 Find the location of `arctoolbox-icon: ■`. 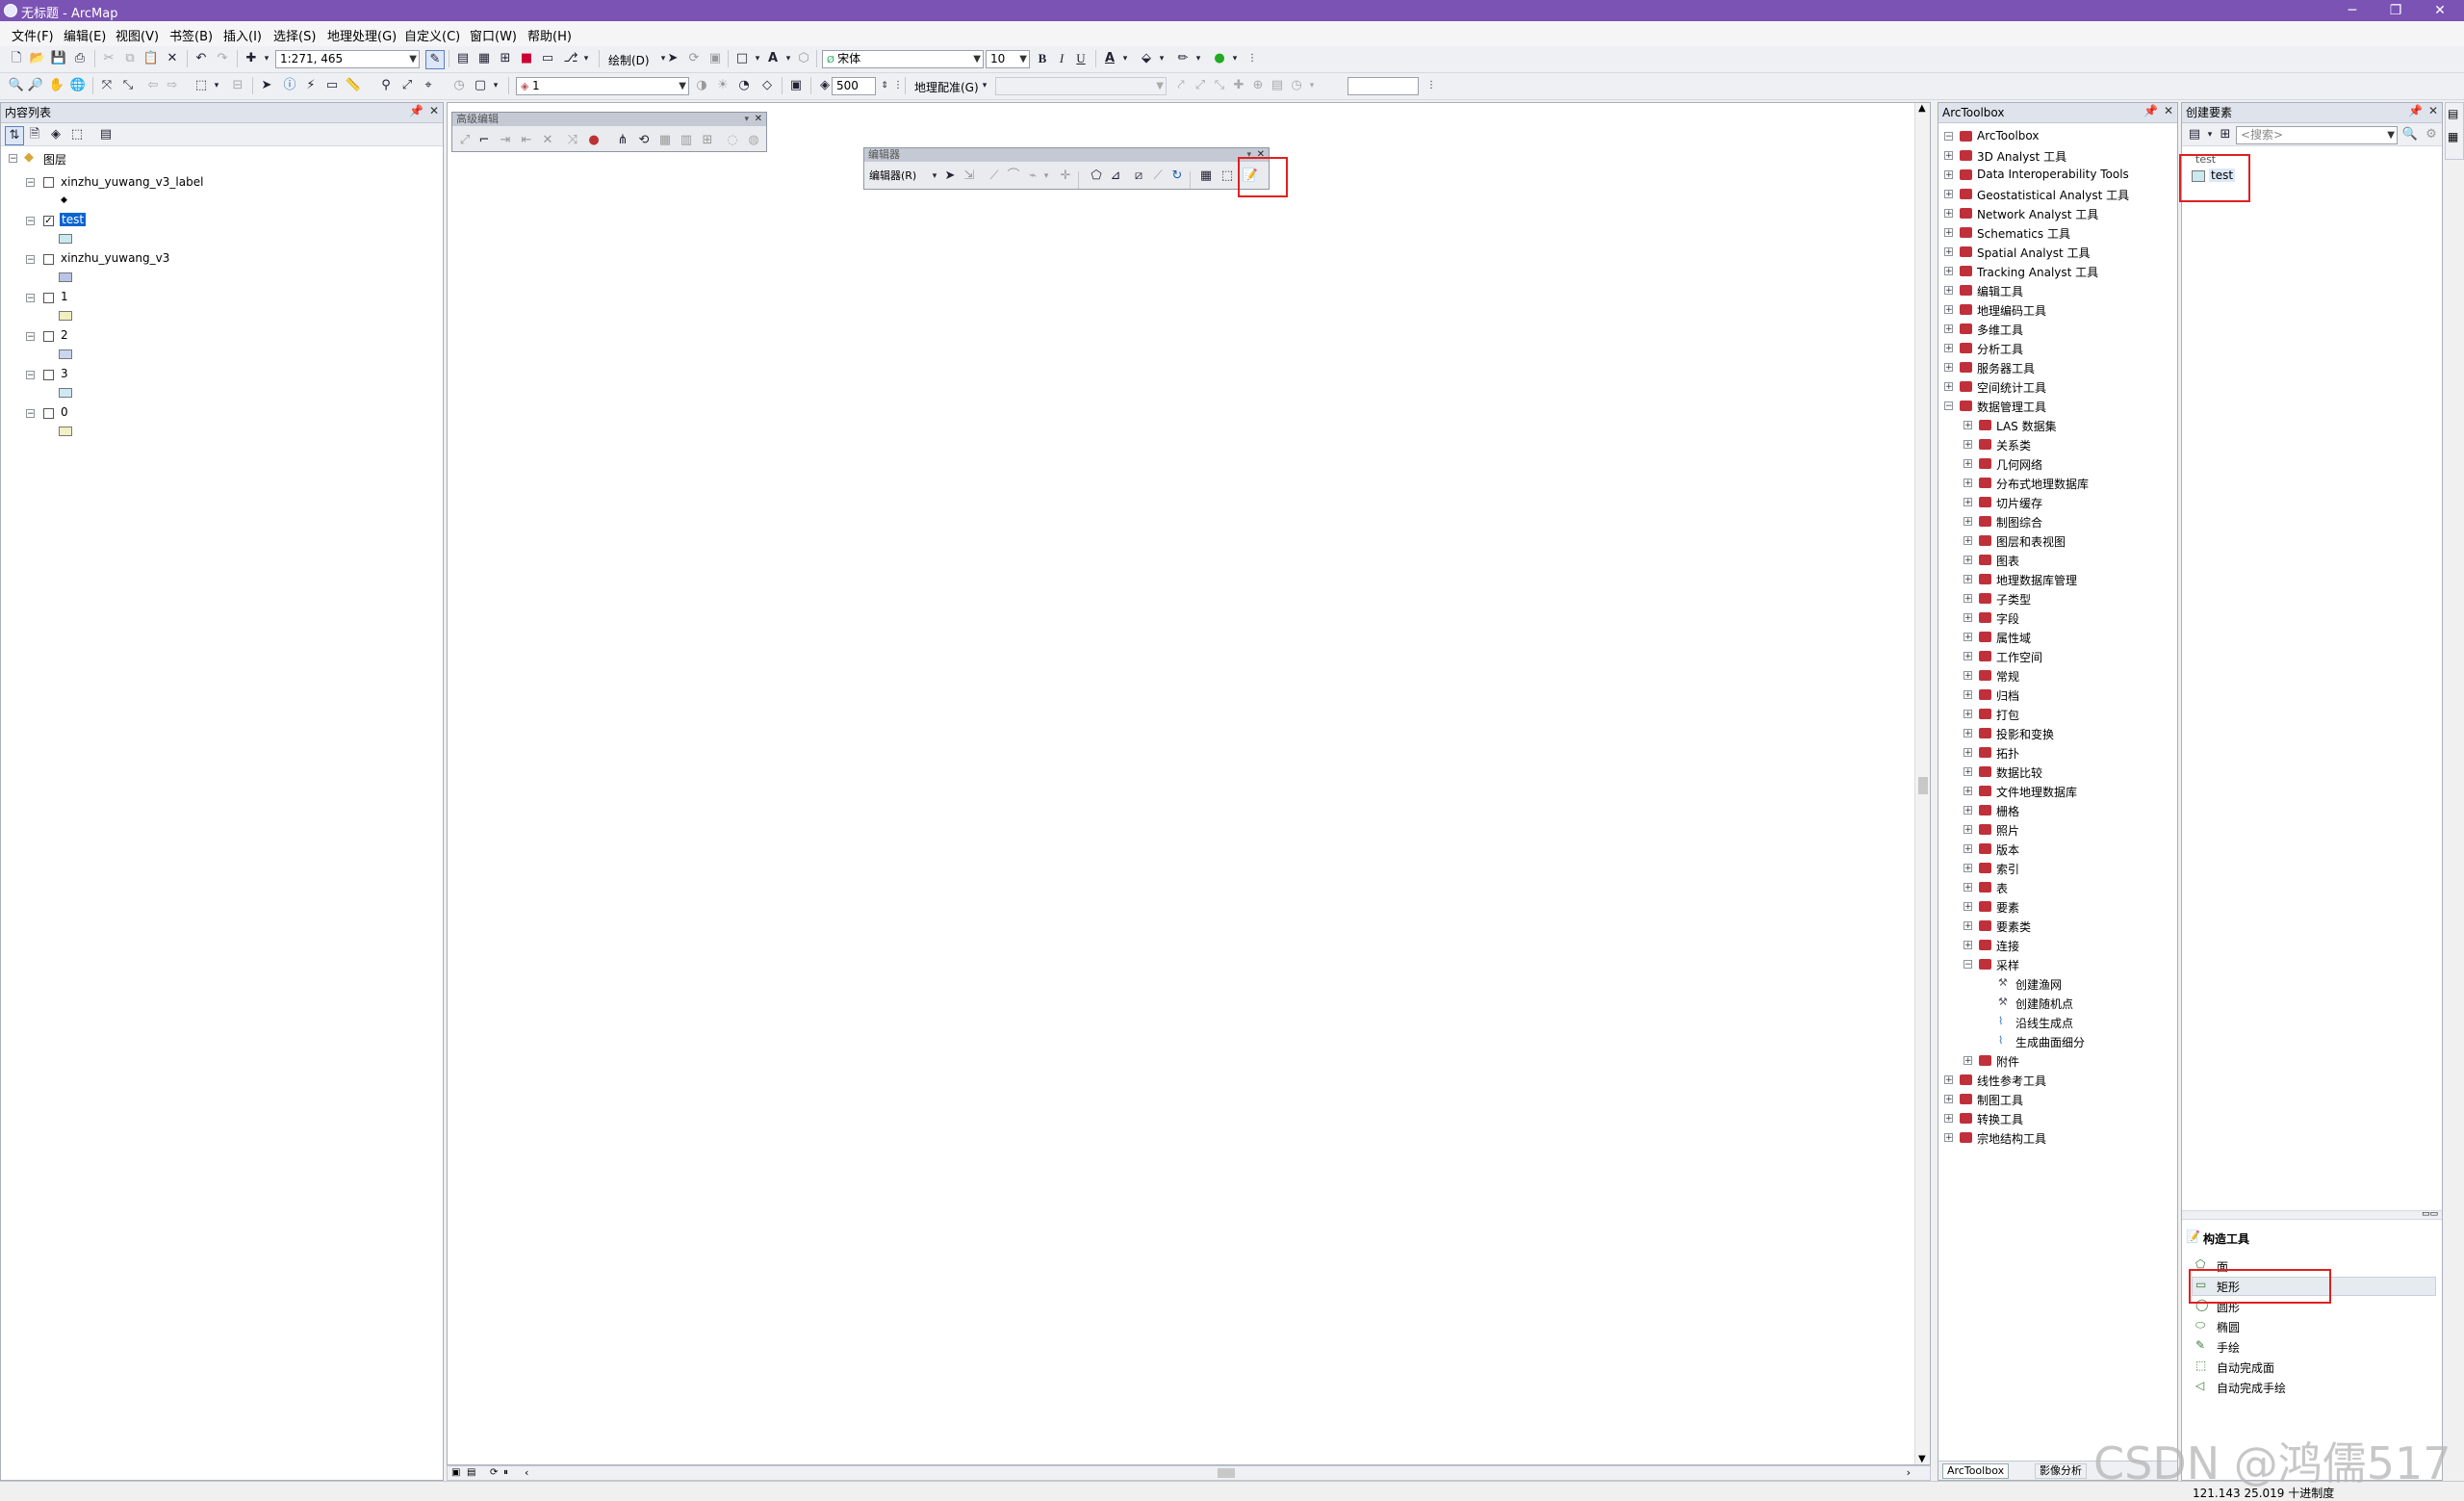

arctoolbox-icon: ■ is located at coordinates (526, 58).